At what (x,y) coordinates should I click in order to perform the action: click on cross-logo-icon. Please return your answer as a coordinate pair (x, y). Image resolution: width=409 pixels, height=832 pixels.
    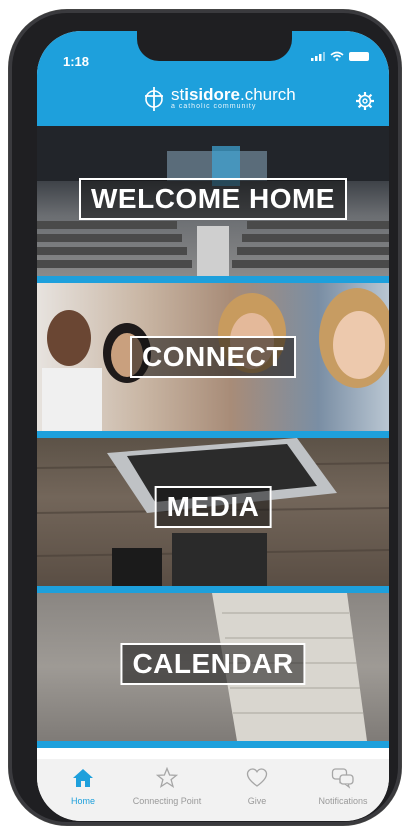
    Looking at the image, I should click on (154, 99).